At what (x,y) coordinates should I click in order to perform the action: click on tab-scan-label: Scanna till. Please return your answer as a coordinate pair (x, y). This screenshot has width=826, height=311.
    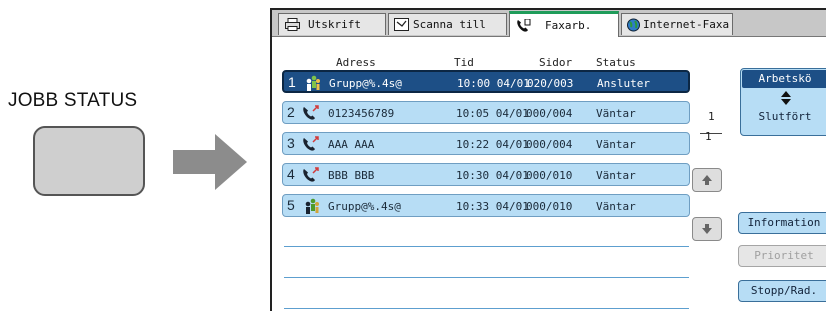
    Looking at the image, I should click on (449, 24).